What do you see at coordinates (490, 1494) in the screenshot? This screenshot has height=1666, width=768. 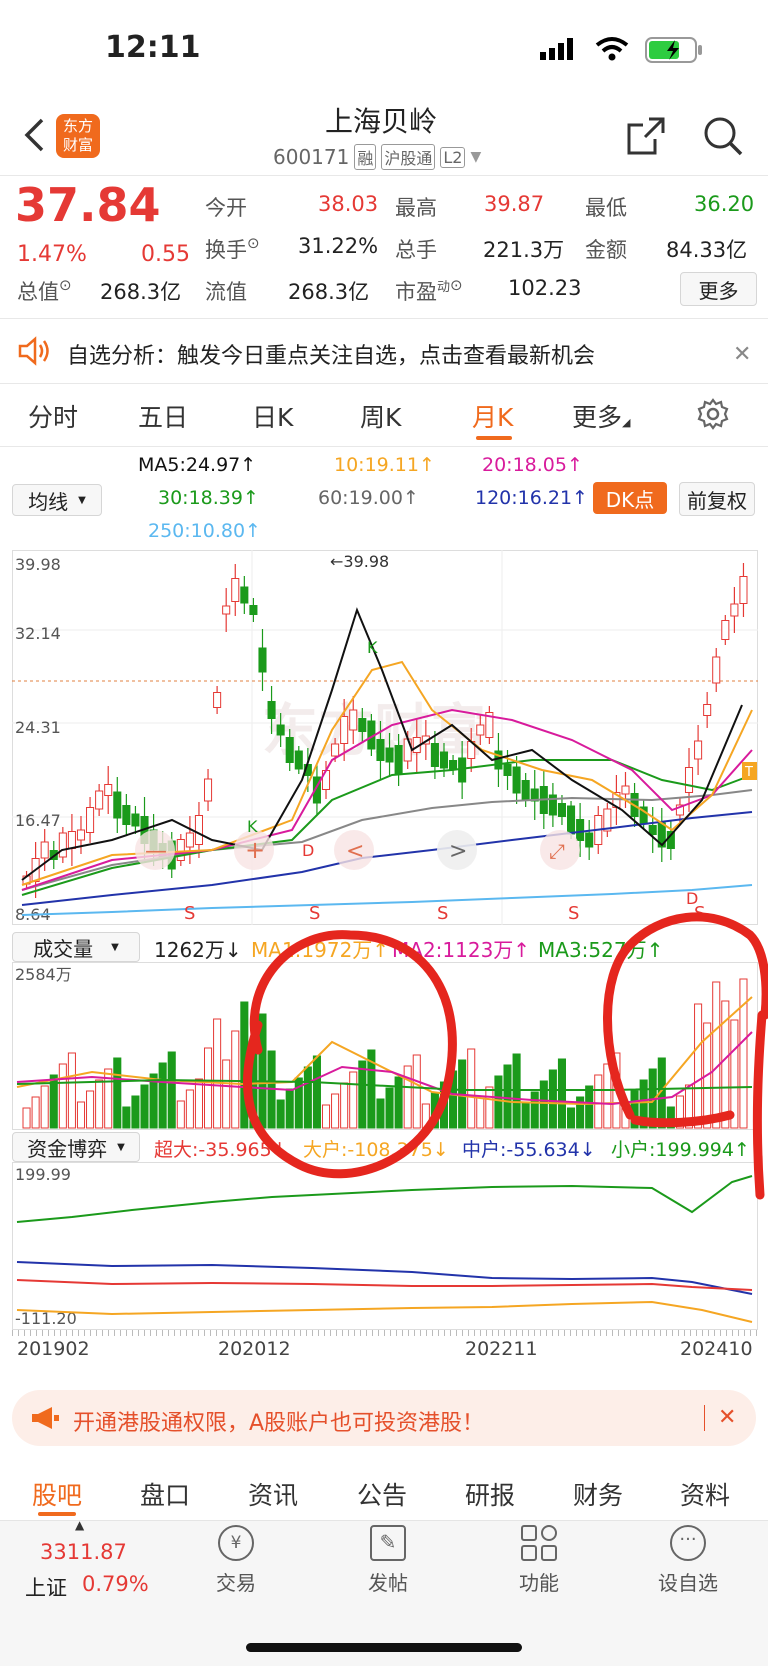 I see `tab-research: 研报` at bounding box center [490, 1494].